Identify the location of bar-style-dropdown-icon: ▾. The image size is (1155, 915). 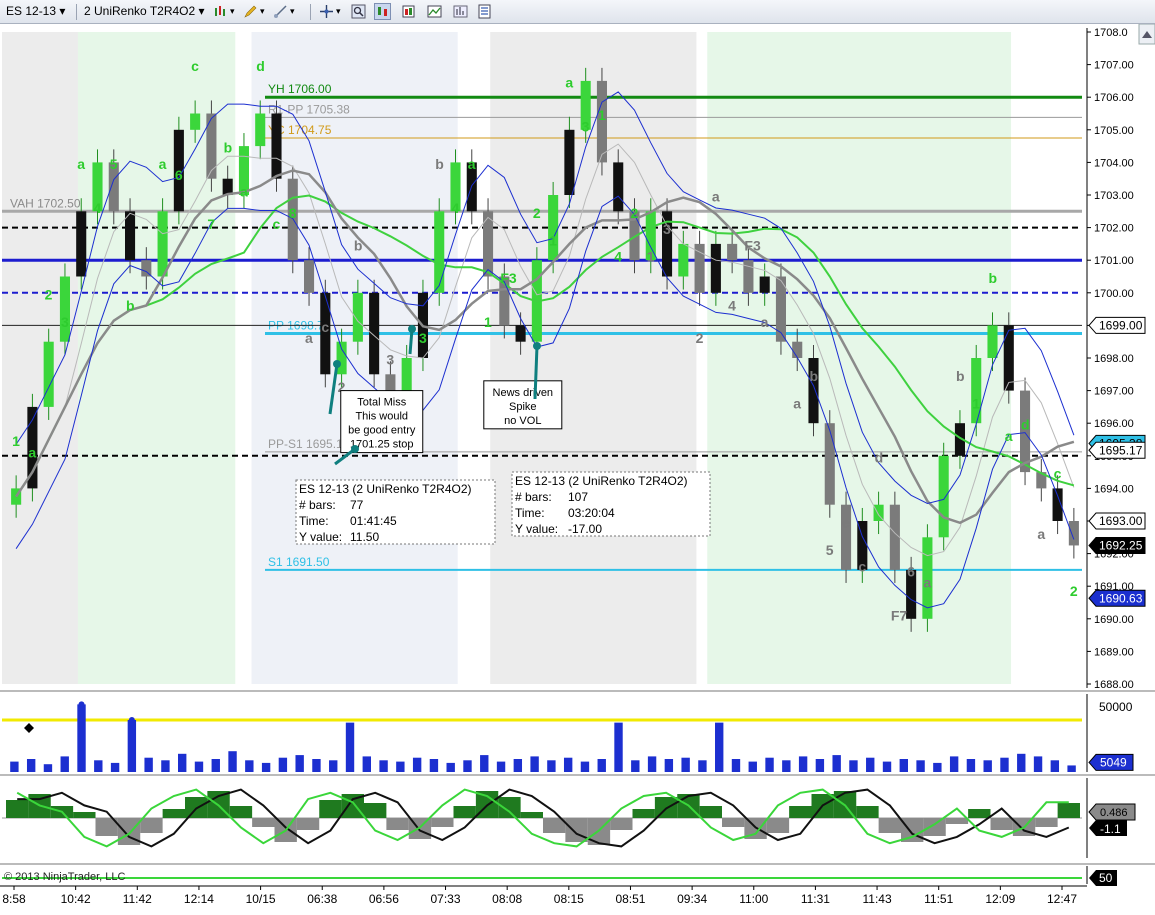
(232, 11).